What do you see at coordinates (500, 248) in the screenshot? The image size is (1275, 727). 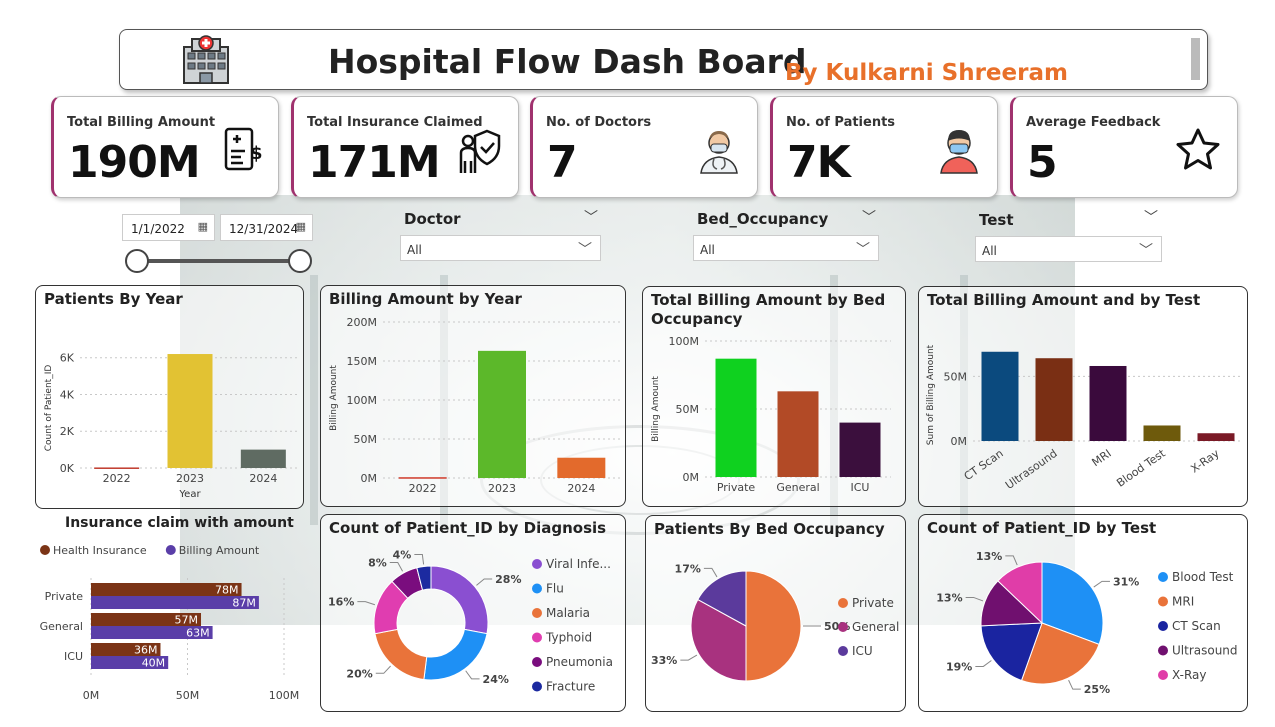 I see `doctor-dropdown: All ﹀` at bounding box center [500, 248].